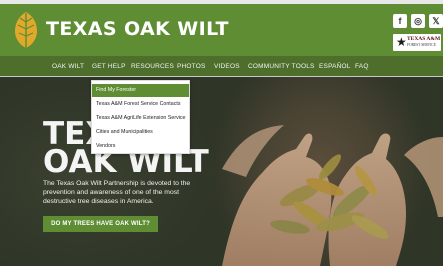 The width and height of the screenshot is (443, 266). Describe the element at coordinates (436, 21) in the screenshot. I see `twitter-icon: 𝕏` at that location.